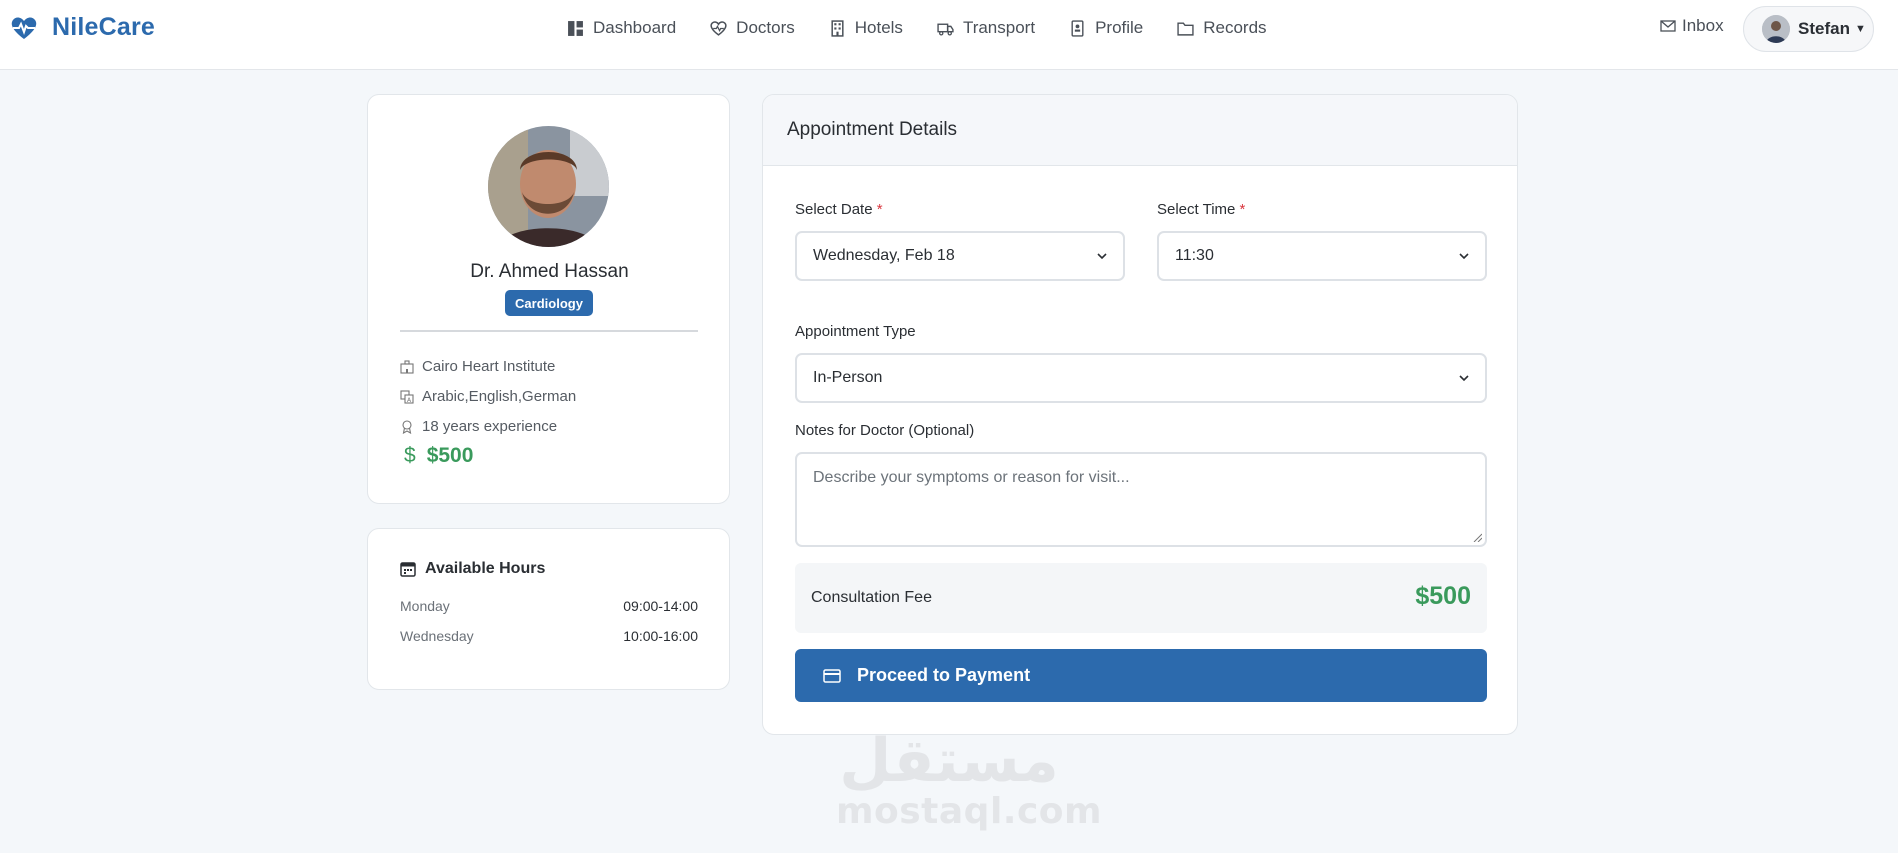 The height and width of the screenshot is (853, 1898). Describe the element at coordinates (1703, 25) in the screenshot. I see `inbox-label: Inbox` at that location.